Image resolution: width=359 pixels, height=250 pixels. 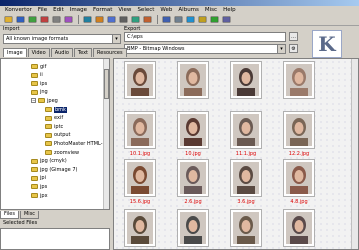 I want to click on tab-audio: Audio, so click(x=61, y=52).